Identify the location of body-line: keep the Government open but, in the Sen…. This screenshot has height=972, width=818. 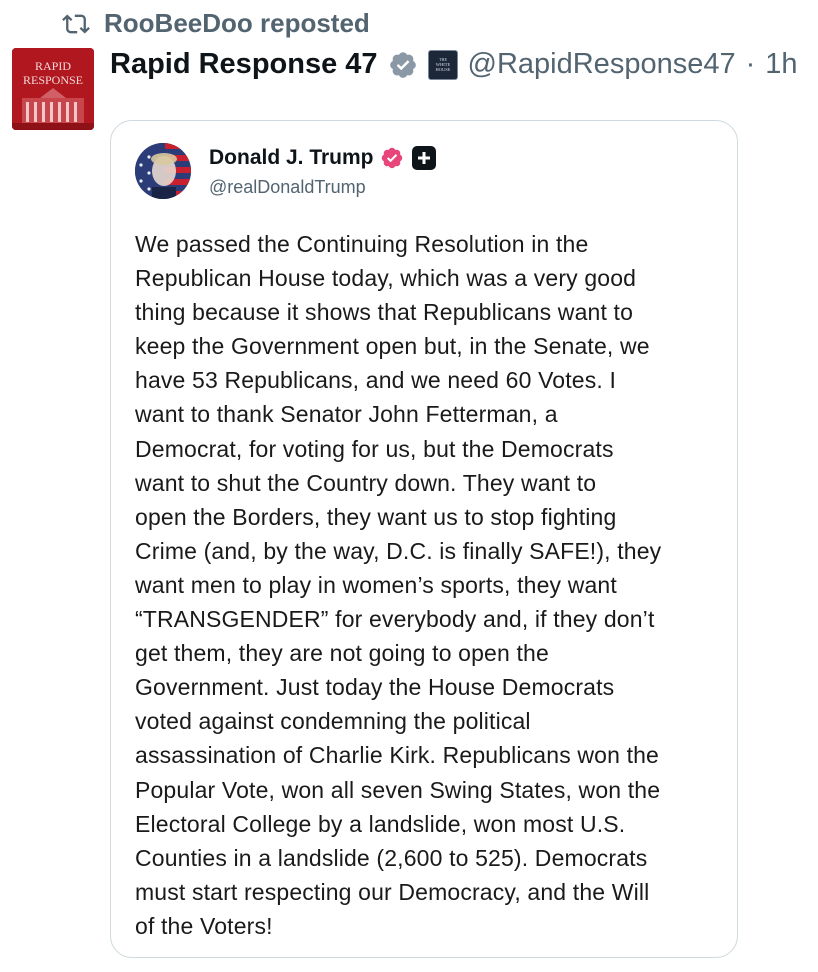
(392, 346).